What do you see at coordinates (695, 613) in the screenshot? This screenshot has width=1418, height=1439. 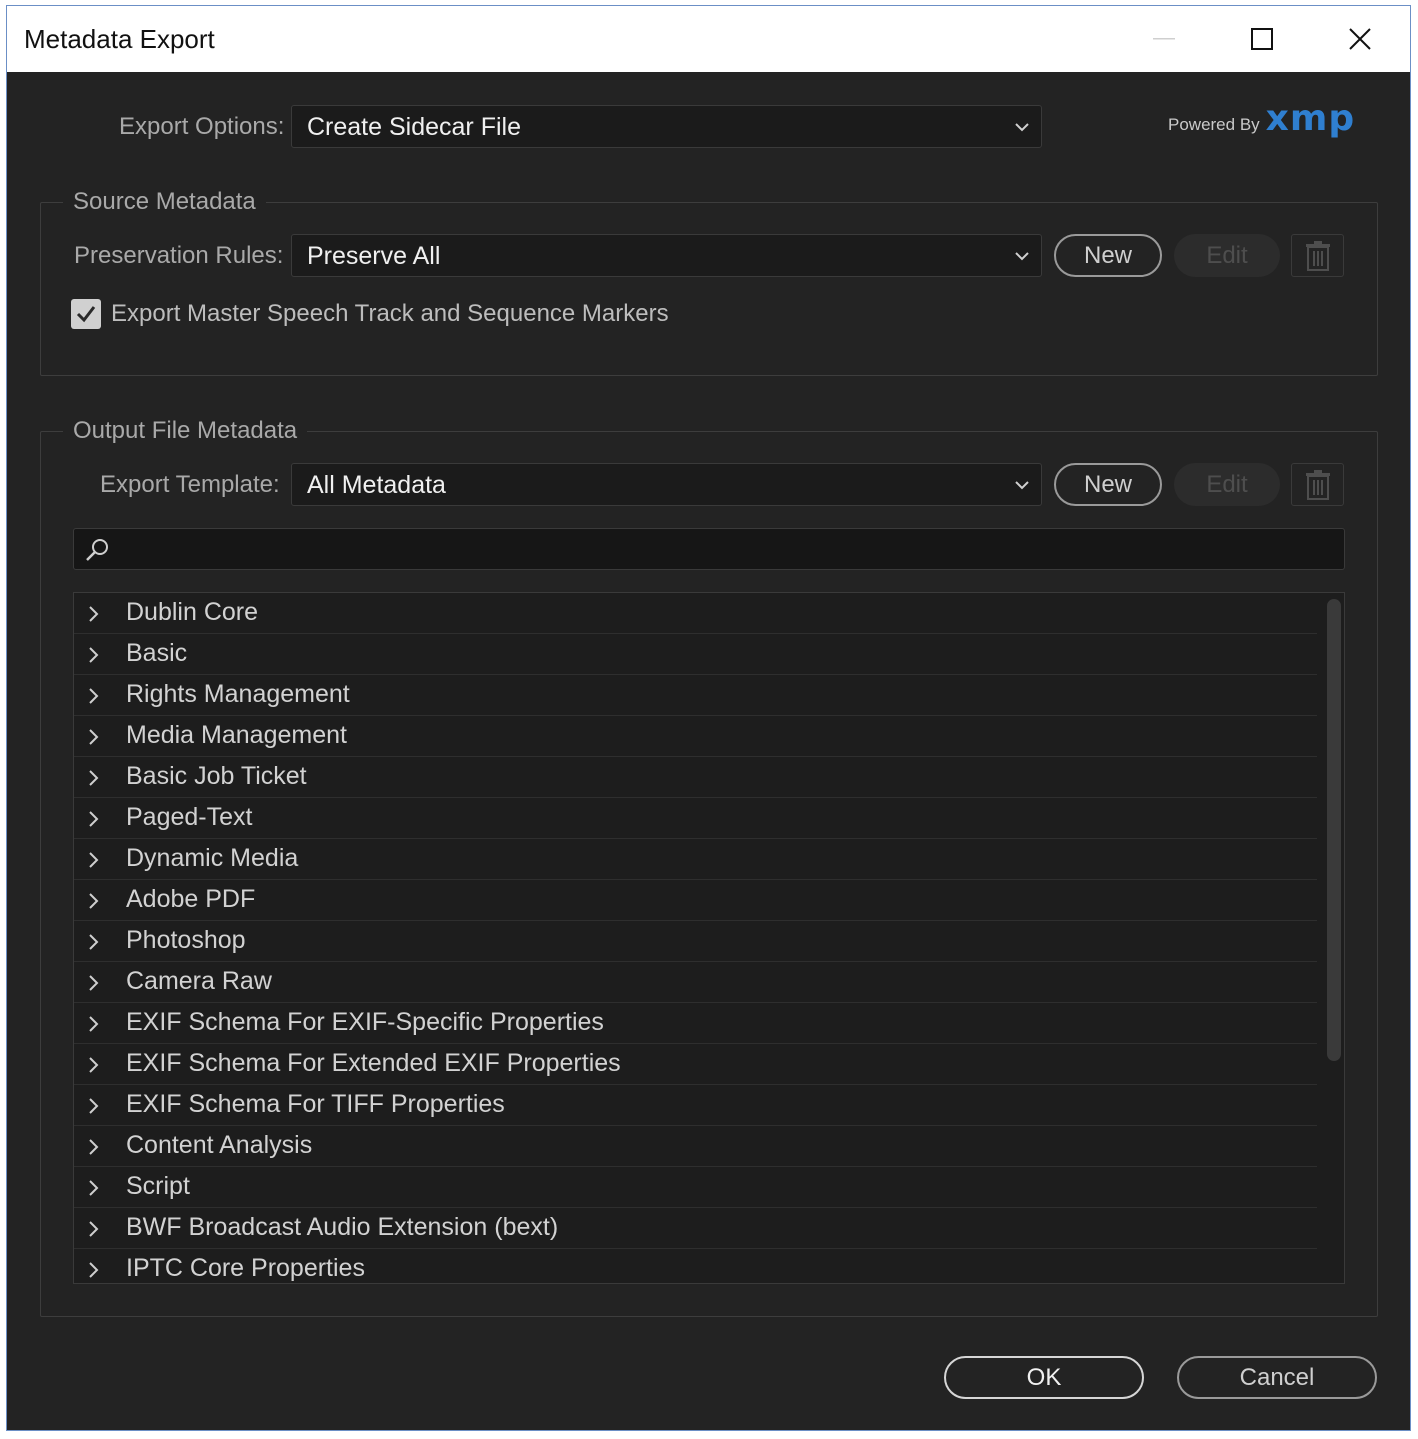 I see `tree-row: Dublin Core` at bounding box center [695, 613].